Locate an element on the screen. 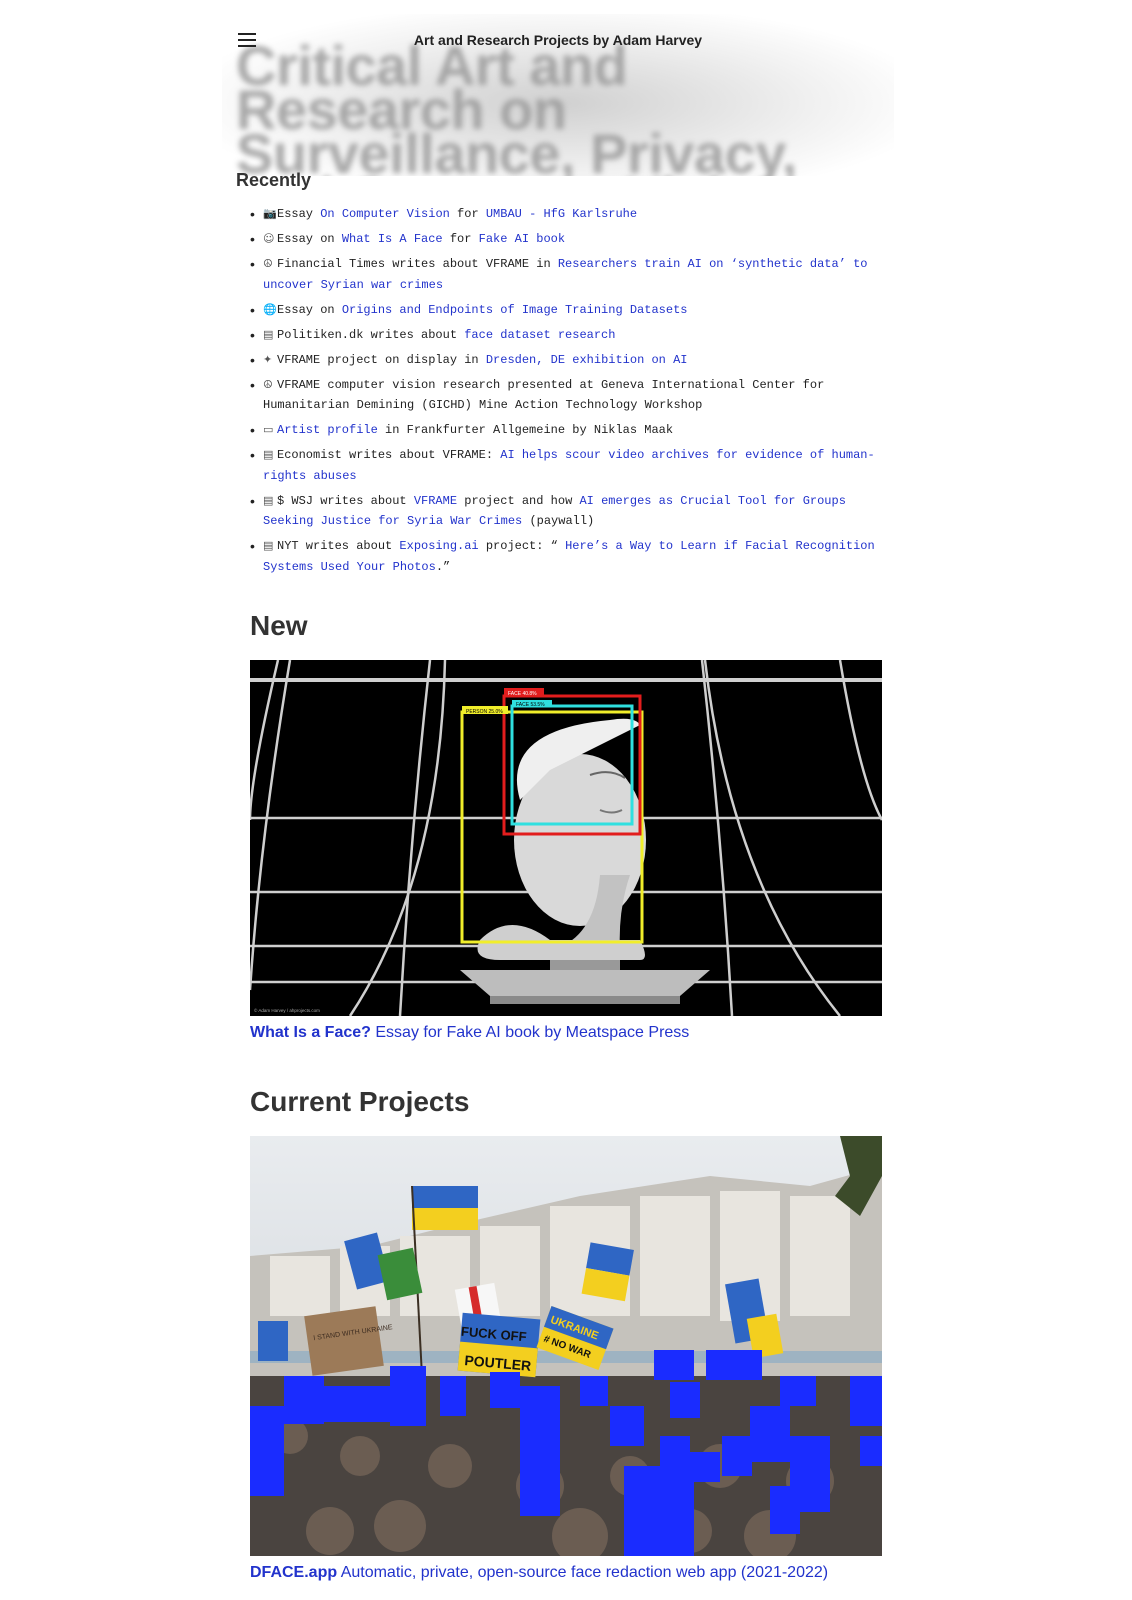  projects-caption-title: DFACE.app is located at coordinates (293, 1572).